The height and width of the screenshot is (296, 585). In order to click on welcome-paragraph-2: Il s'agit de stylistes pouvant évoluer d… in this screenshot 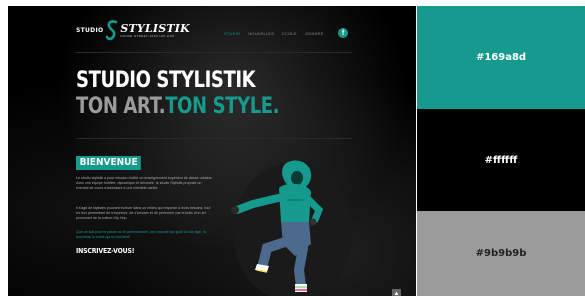, I will do `click(143, 213)`.